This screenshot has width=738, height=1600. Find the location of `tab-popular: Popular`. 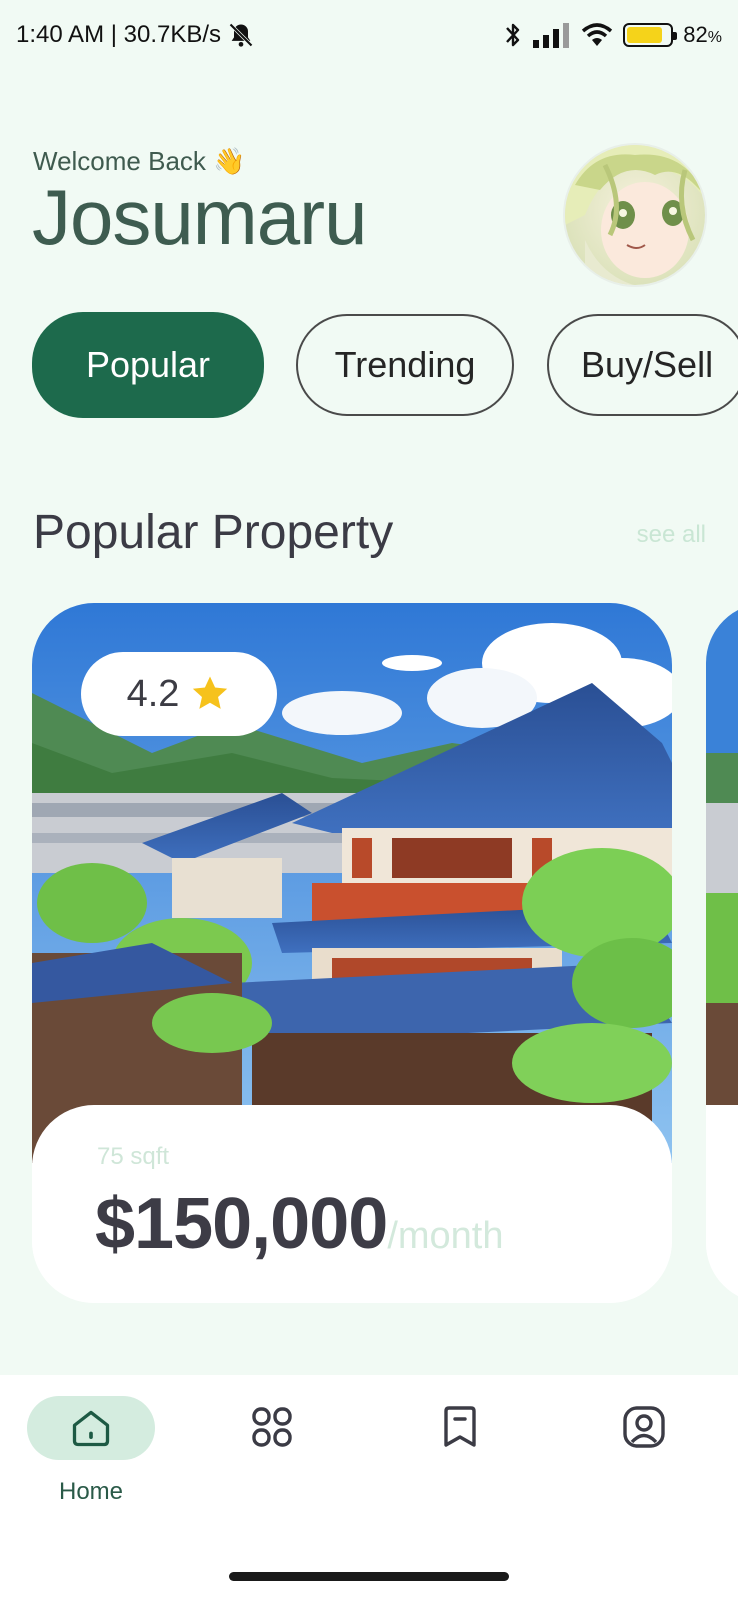

tab-popular: Popular is located at coordinates (148, 365).